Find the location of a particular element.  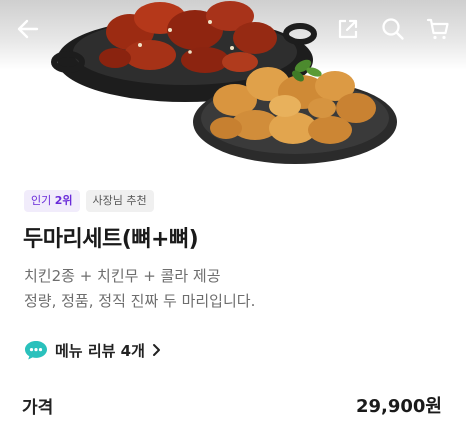

share-button is located at coordinates (348, 29).